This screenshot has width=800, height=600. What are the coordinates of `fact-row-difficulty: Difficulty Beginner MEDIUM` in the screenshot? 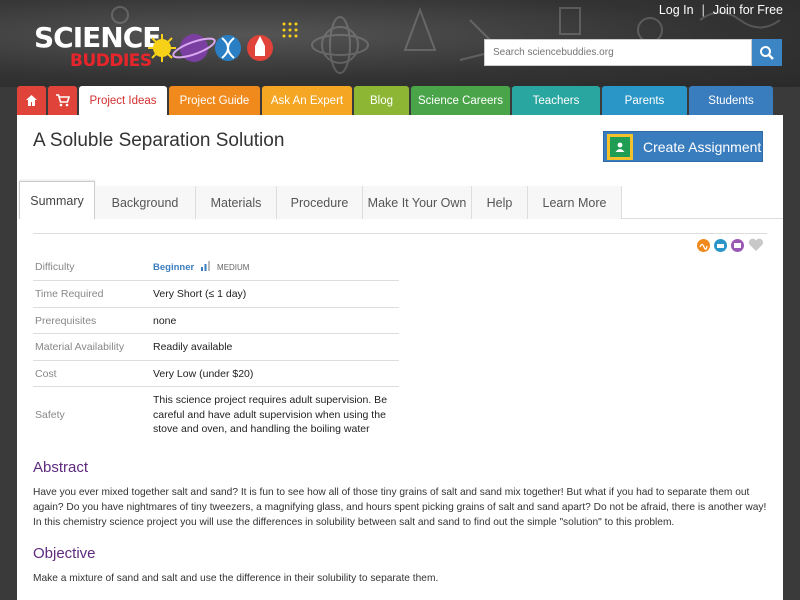 It's located at (216, 267).